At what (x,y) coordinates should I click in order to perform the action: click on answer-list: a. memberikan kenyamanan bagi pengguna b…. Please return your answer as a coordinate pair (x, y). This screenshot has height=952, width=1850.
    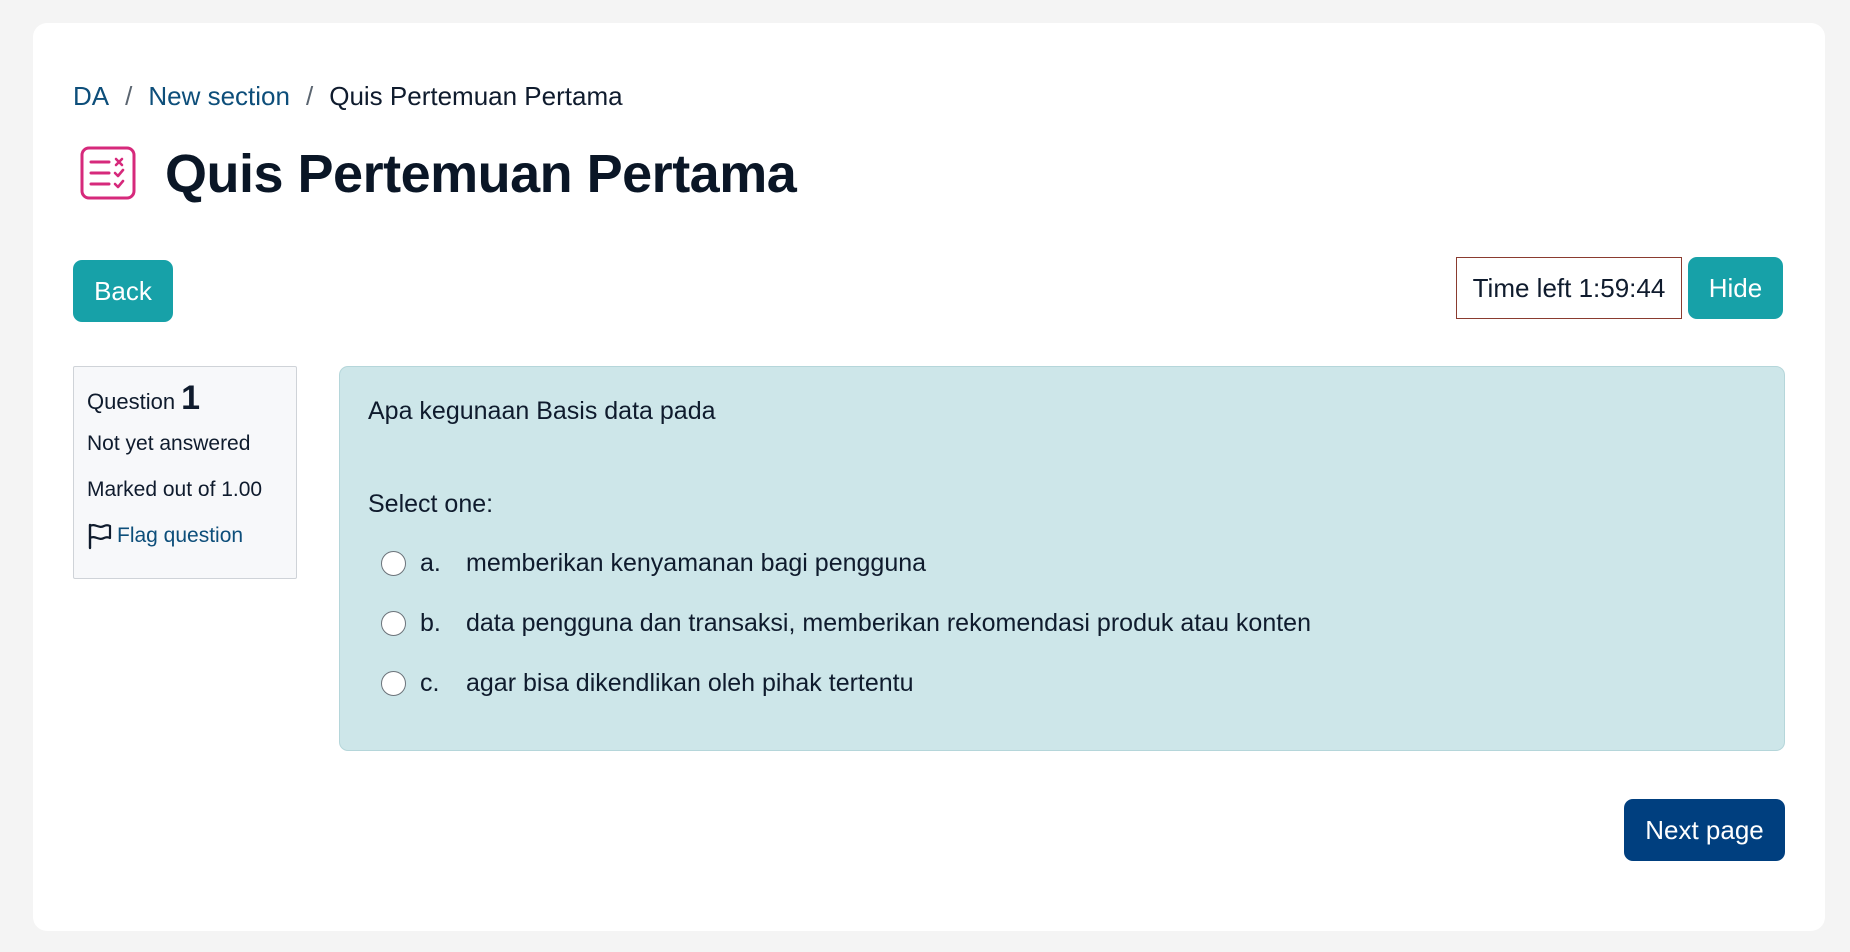
    Looking at the image, I should click on (1062, 623).